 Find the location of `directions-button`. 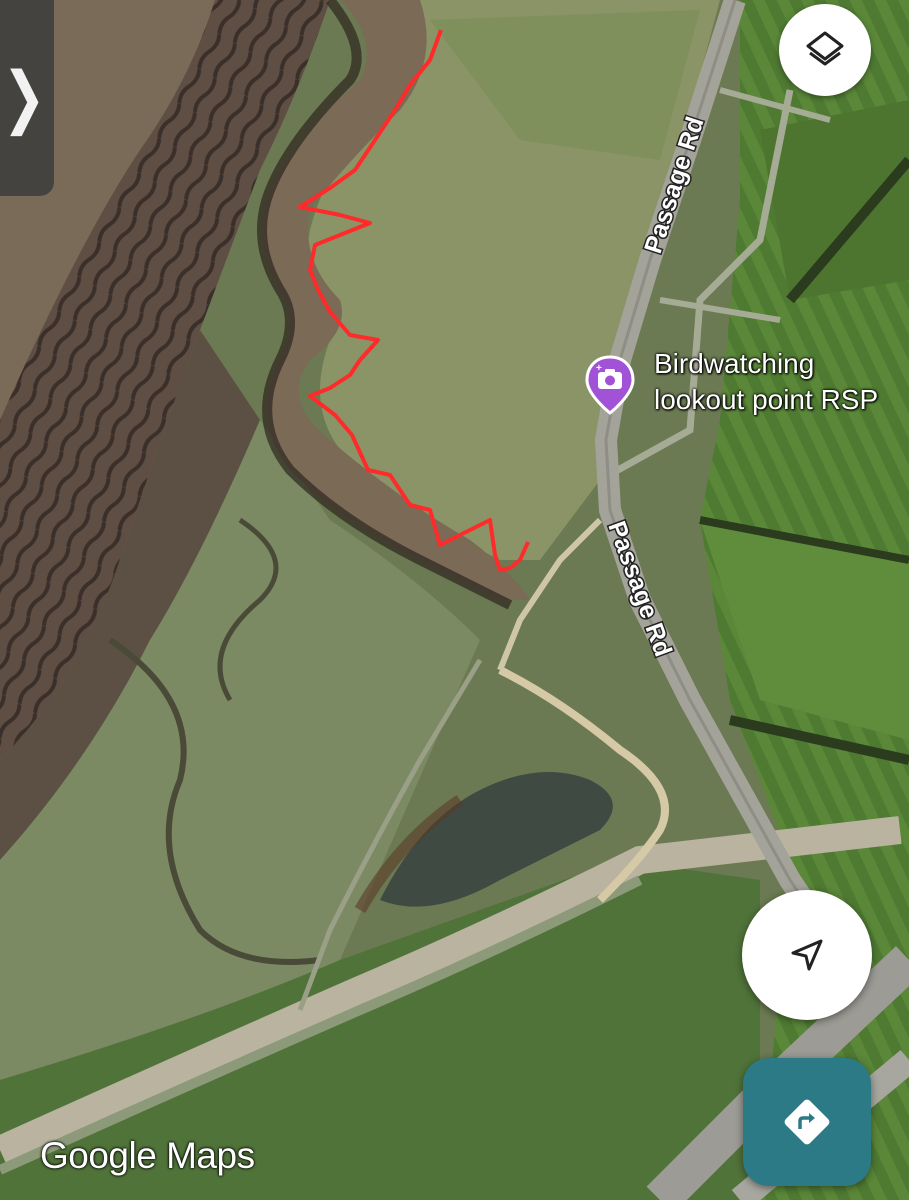

directions-button is located at coordinates (807, 1122).